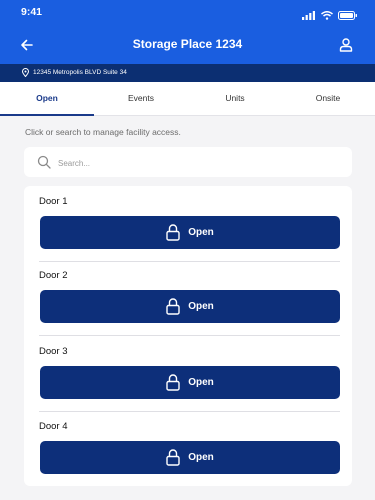  What do you see at coordinates (80, 72) in the screenshot?
I see `facility-address: 12345 Metropolis BLVD Suite 34` at bounding box center [80, 72].